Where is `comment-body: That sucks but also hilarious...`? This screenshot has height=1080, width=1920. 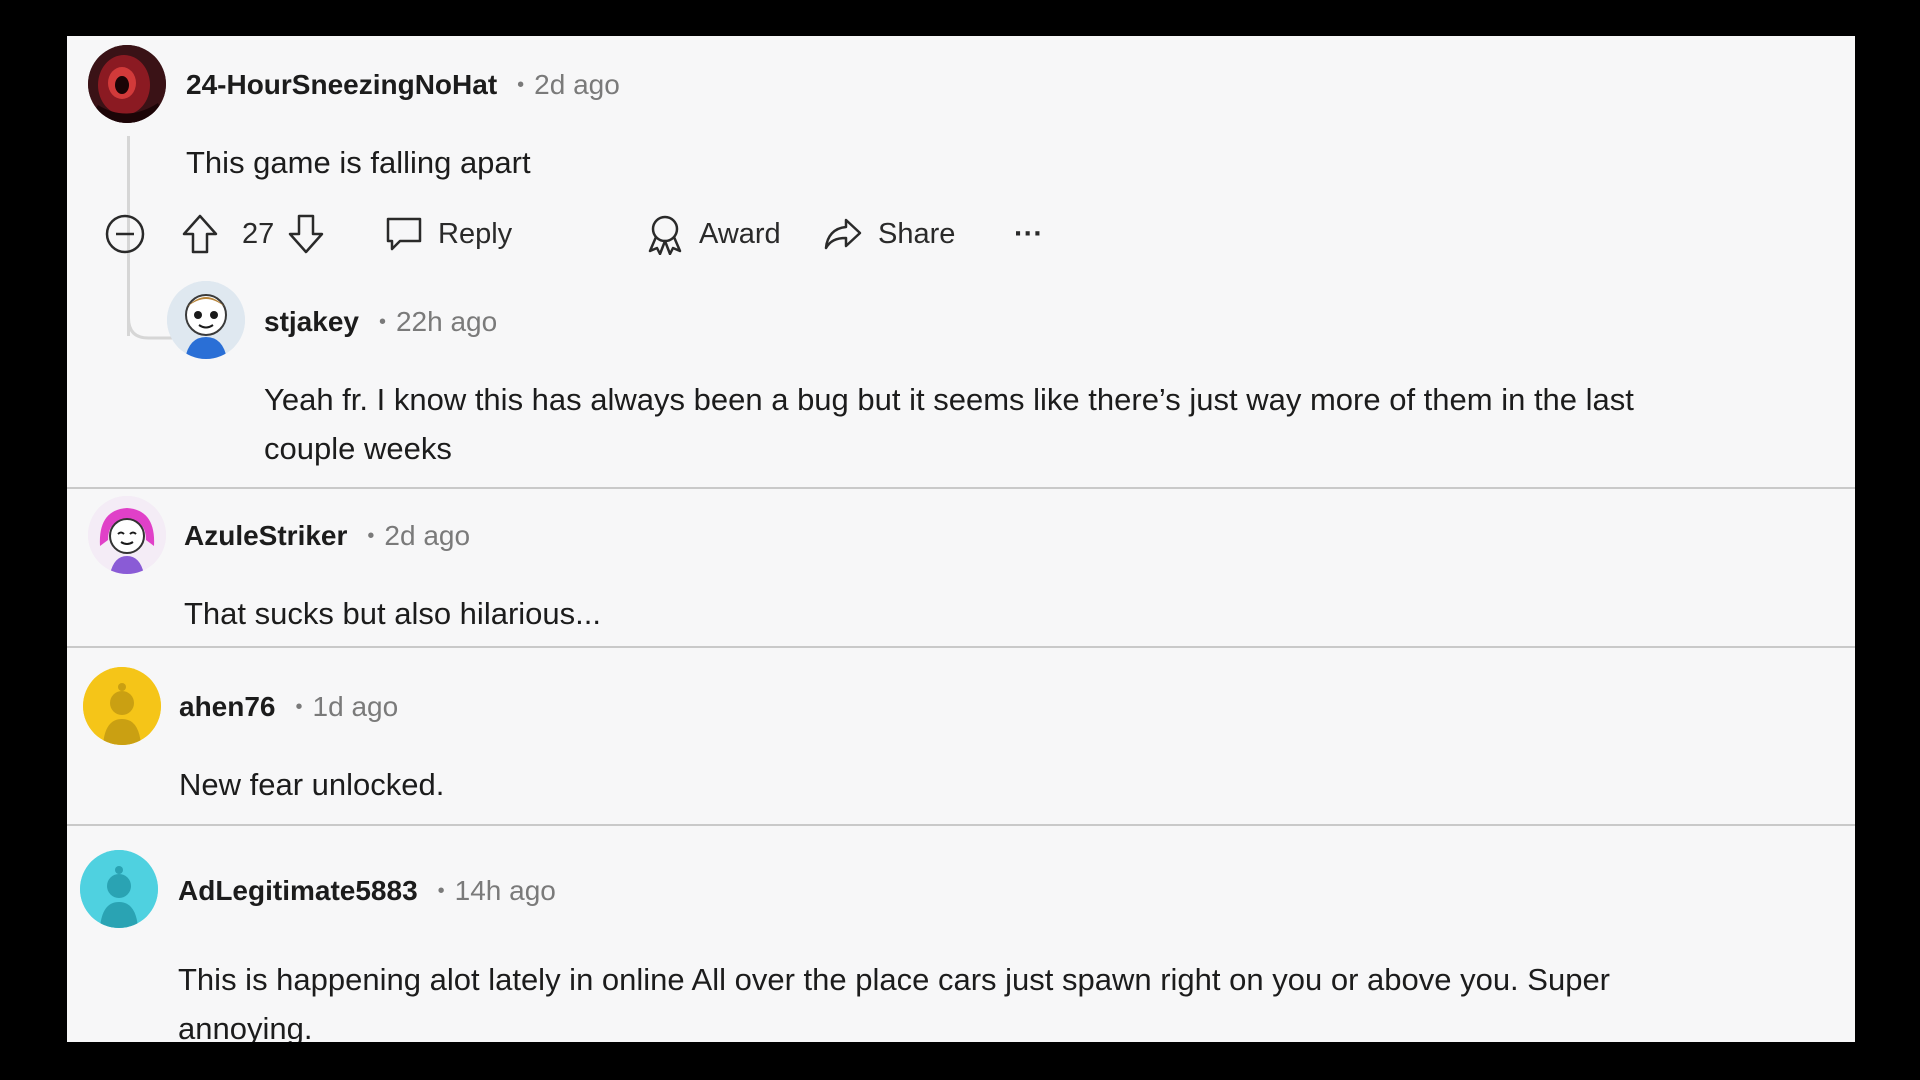
comment-body: That sucks but also hilarious... is located at coordinates (392, 613).